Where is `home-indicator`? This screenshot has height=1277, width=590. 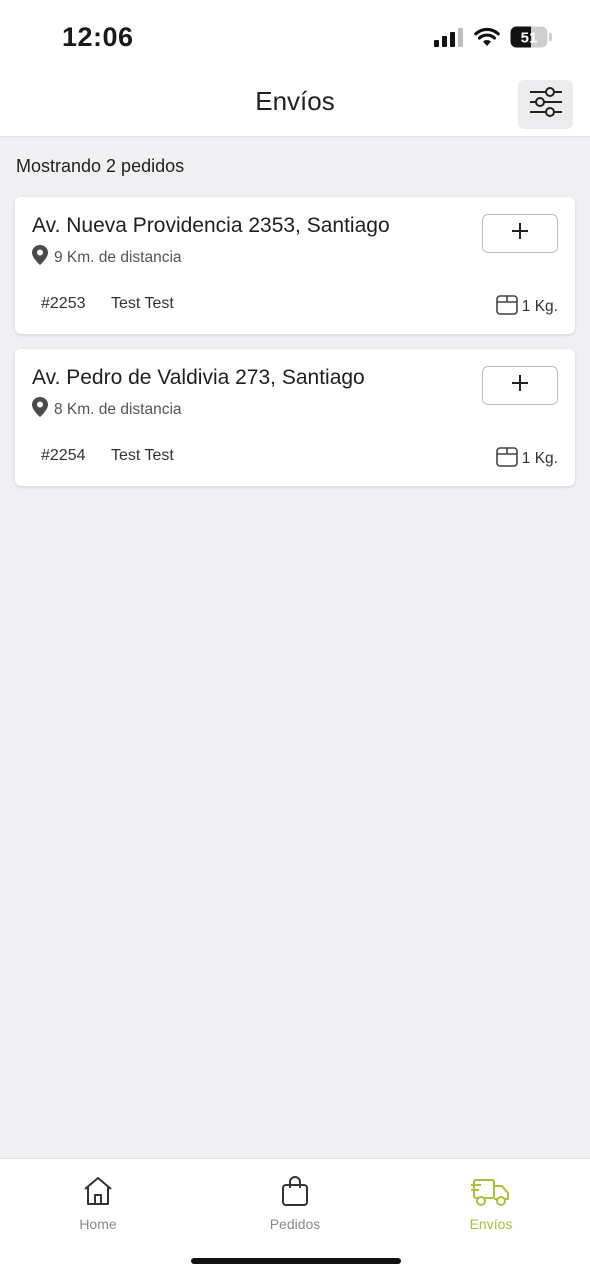
home-indicator is located at coordinates (296, 1261).